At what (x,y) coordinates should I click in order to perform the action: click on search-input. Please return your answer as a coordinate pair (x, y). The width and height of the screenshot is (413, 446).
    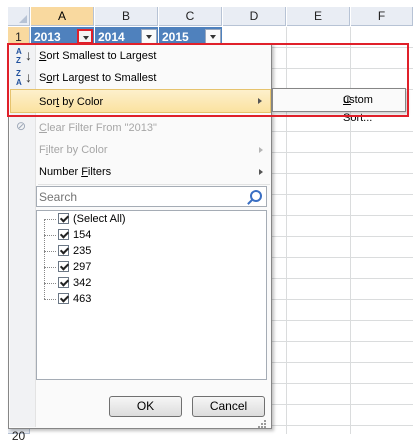
    Looking at the image, I should click on (139, 196).